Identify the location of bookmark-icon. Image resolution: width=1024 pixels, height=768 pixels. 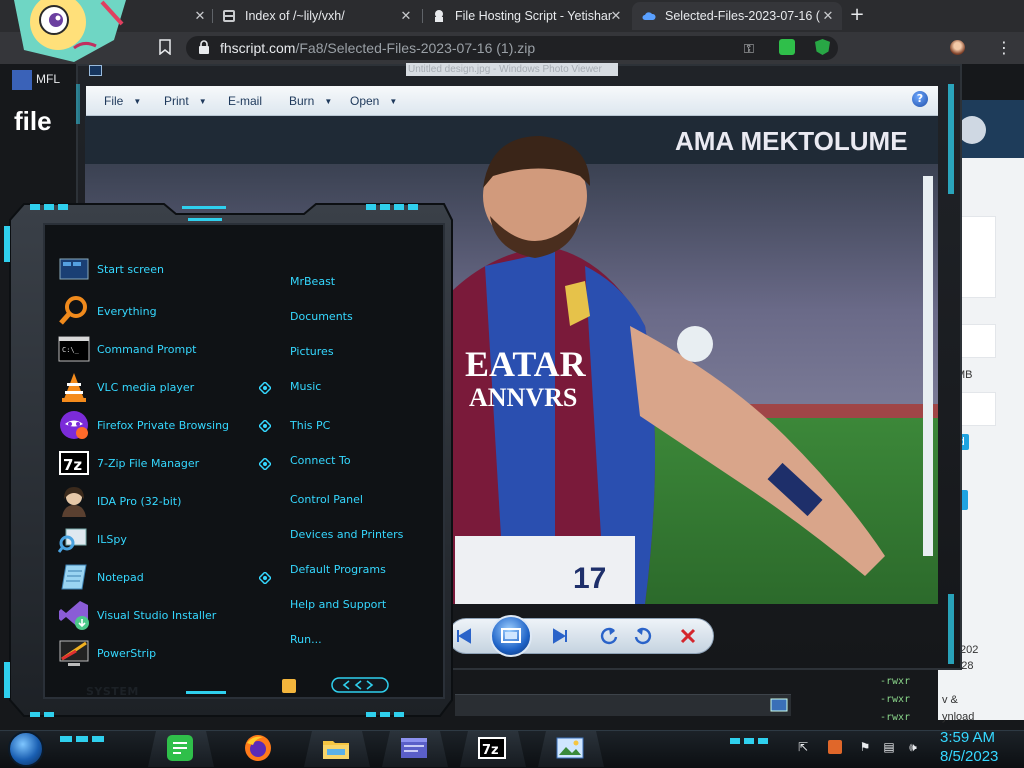
(165, 47).